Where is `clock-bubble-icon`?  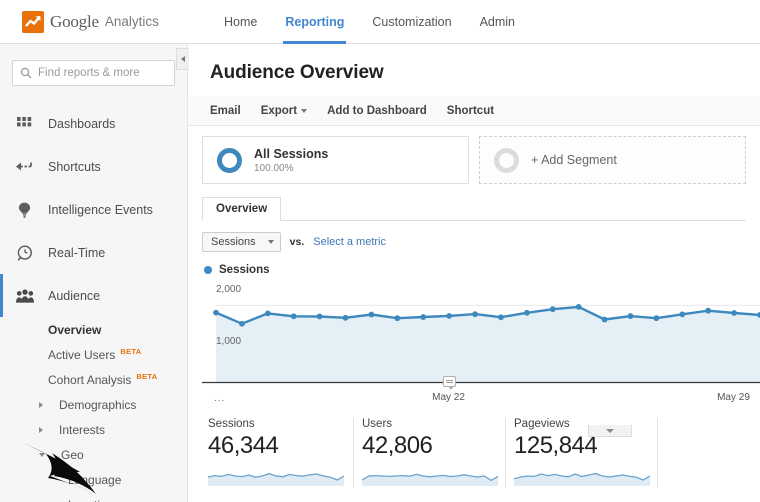
clock-bubble-icon is located at coordinates (24, 252).